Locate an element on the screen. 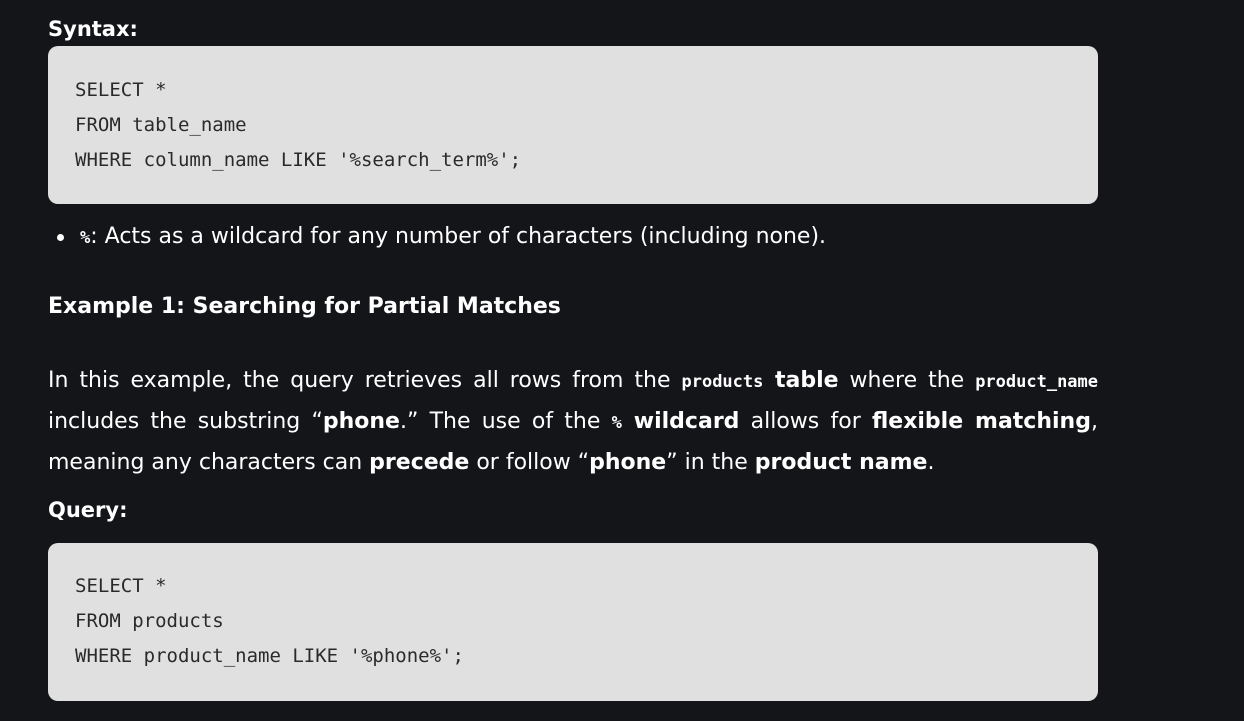 The height and width of the screenshot is (721, 1244). query-label: Query: is located at coordinates (88, 510).